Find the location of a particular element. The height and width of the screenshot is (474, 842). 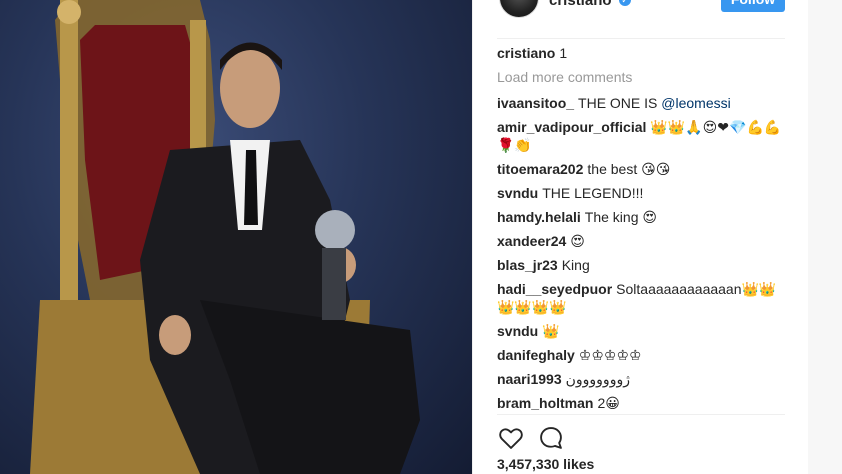

comment-text: The king 😍 is located at coordinates (620, 217).